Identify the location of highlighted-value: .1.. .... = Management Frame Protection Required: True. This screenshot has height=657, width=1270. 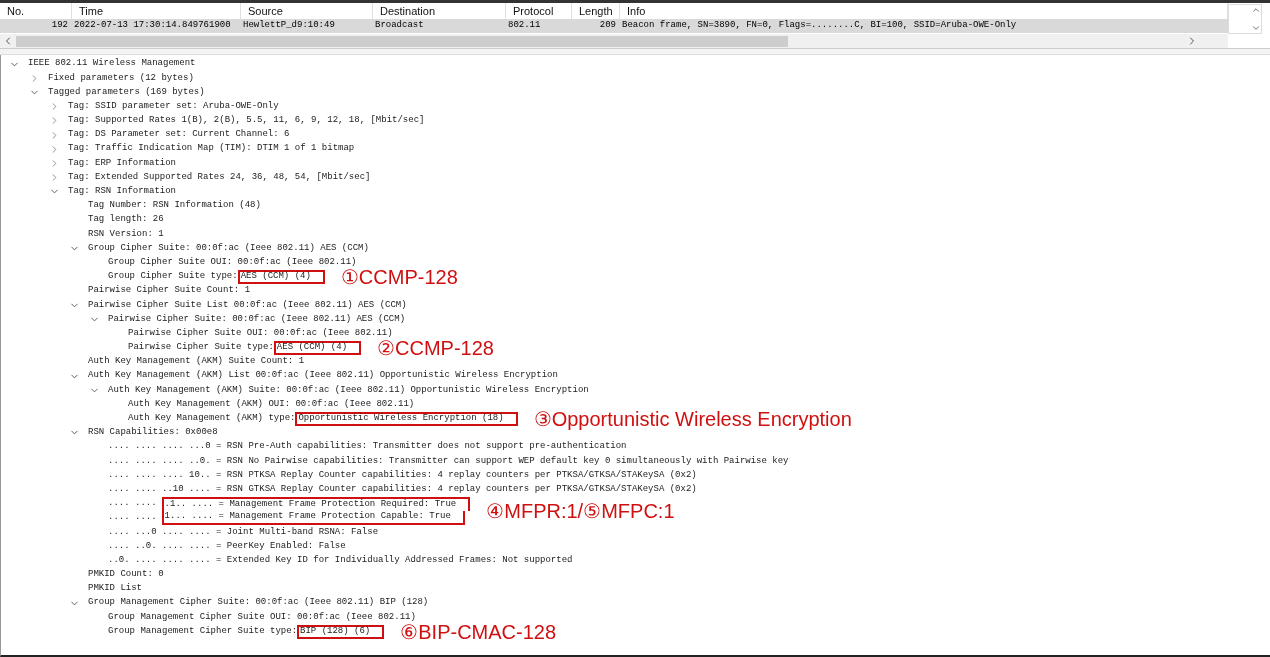
(316, 503).